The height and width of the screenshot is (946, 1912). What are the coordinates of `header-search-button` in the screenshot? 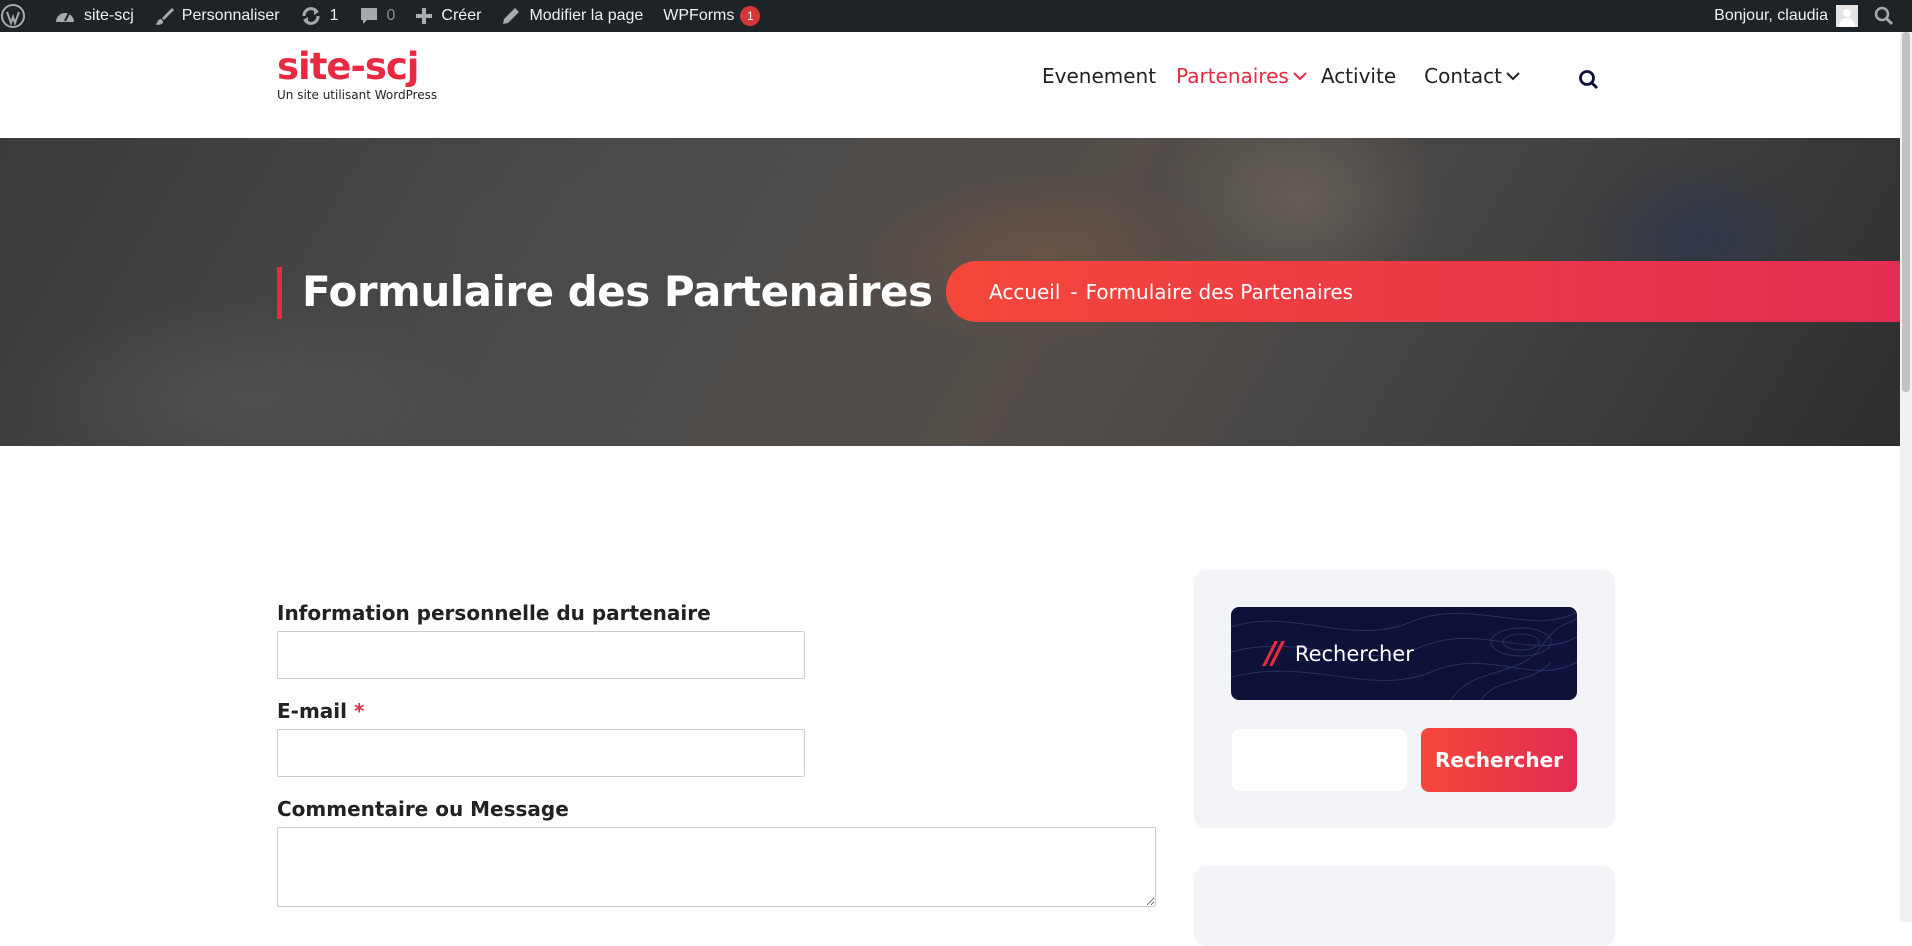 It's located at (1589, 82).